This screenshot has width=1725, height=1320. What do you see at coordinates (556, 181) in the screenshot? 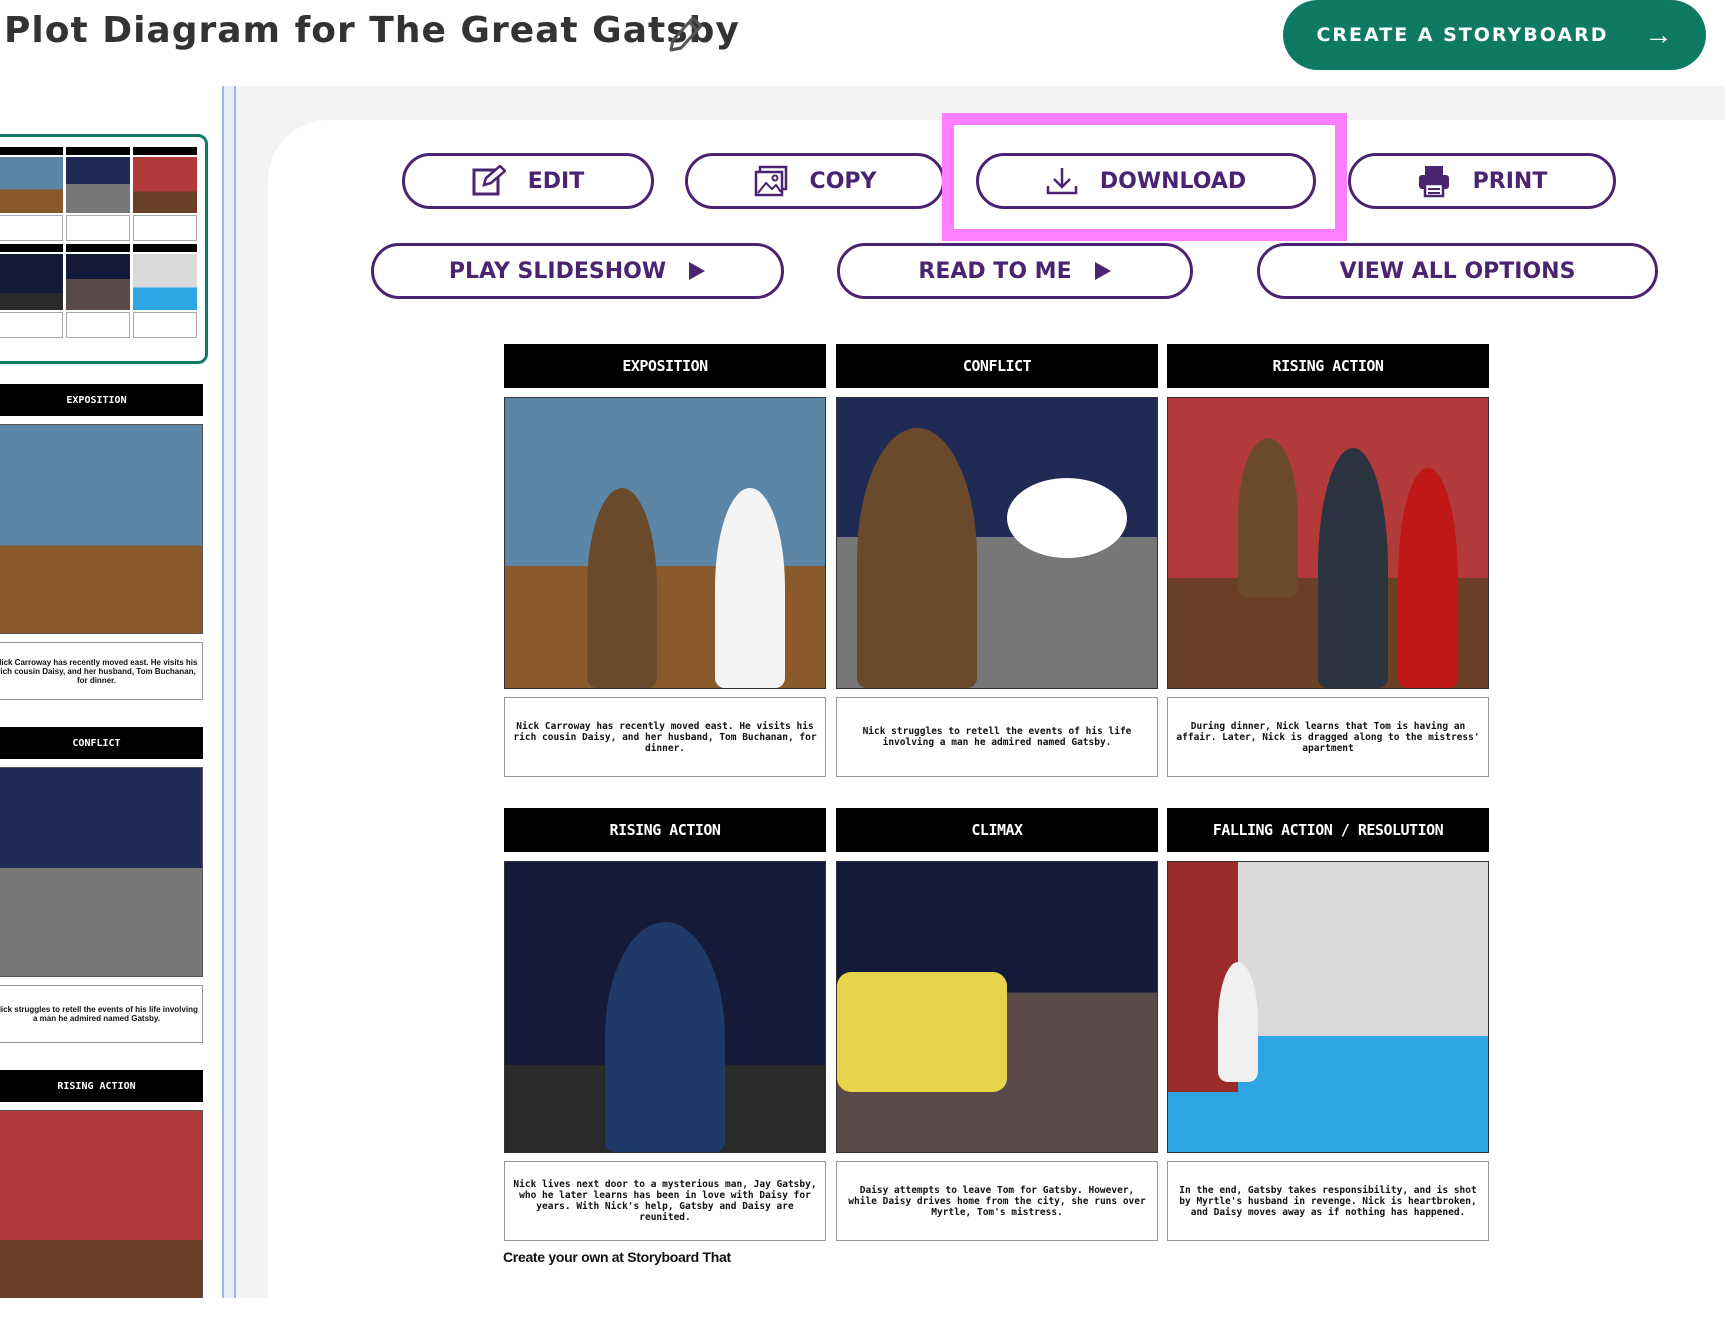
I see `edit-label: EDIT` at bounding box center [556, 181].